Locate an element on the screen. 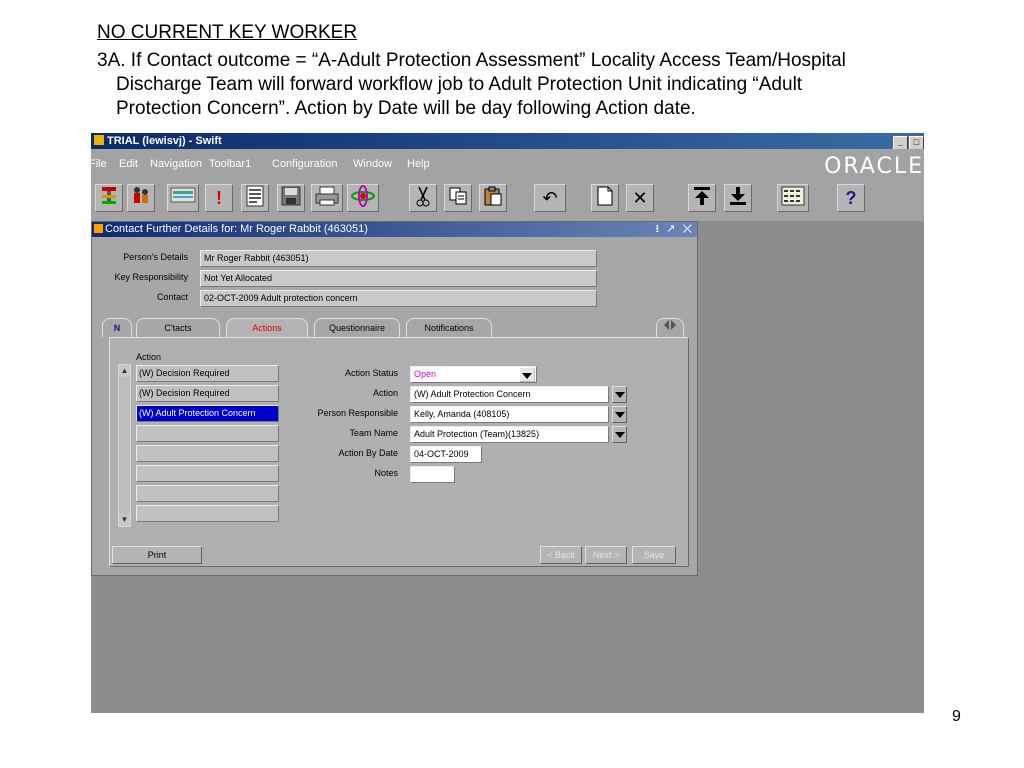 This screenshot has width=1024, height=768. team-name-label: Team Name is located at coordinates (373, 433).